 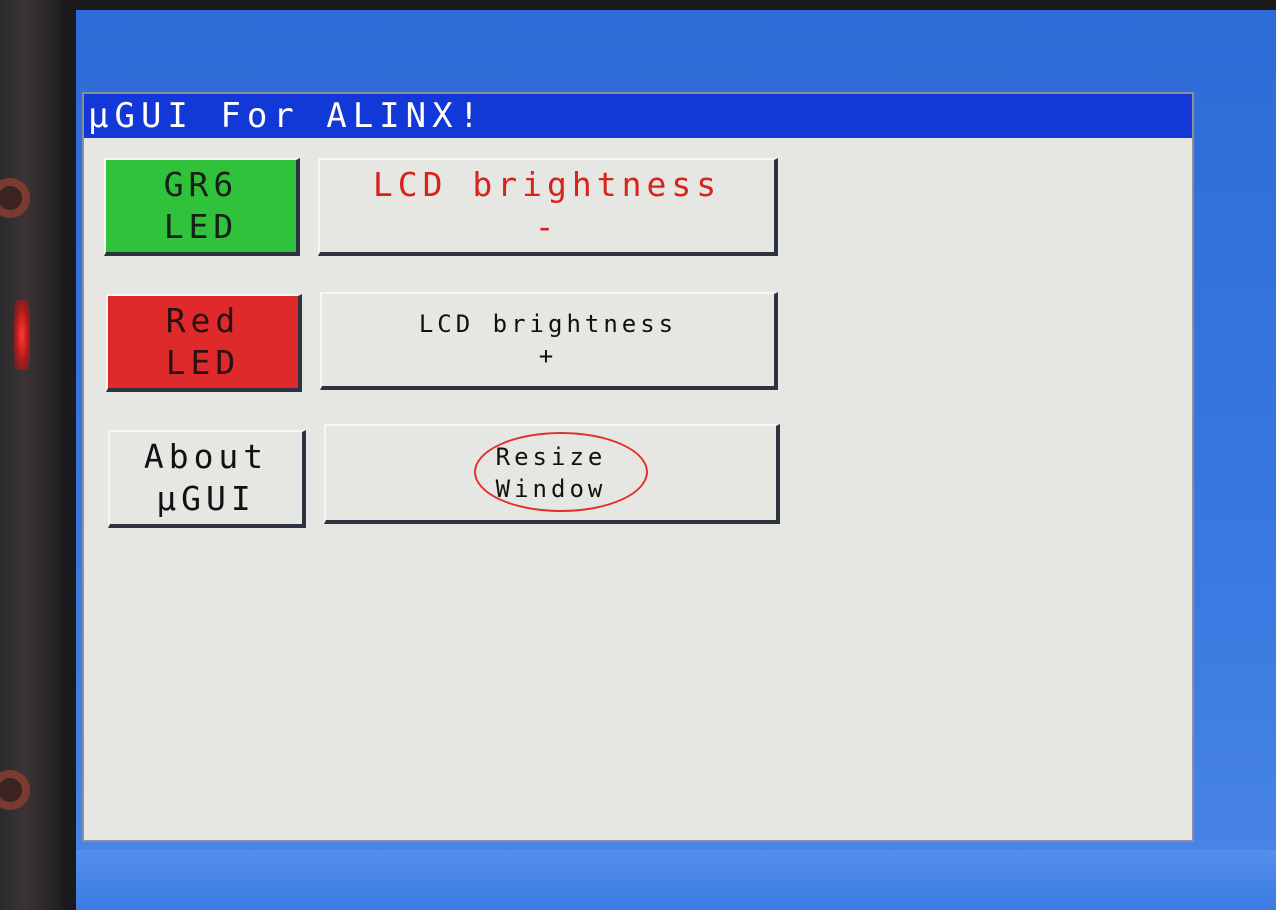 What do you see at coordinates (15, 198) in the screenshot?
I see `mounting-hole-top` at bounding box center [15, 198].